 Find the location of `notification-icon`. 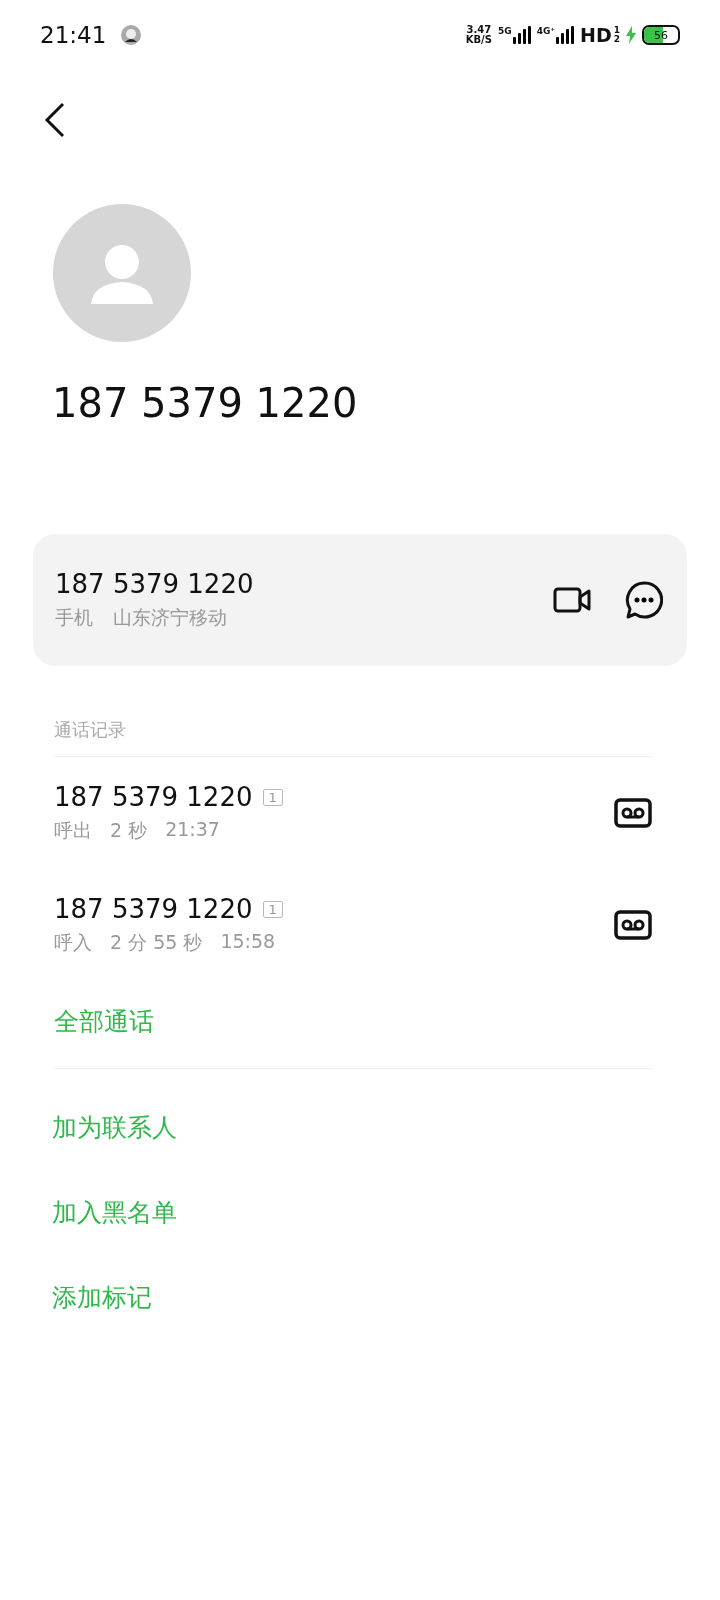

notification-icon is located at coordinates (131, 35).